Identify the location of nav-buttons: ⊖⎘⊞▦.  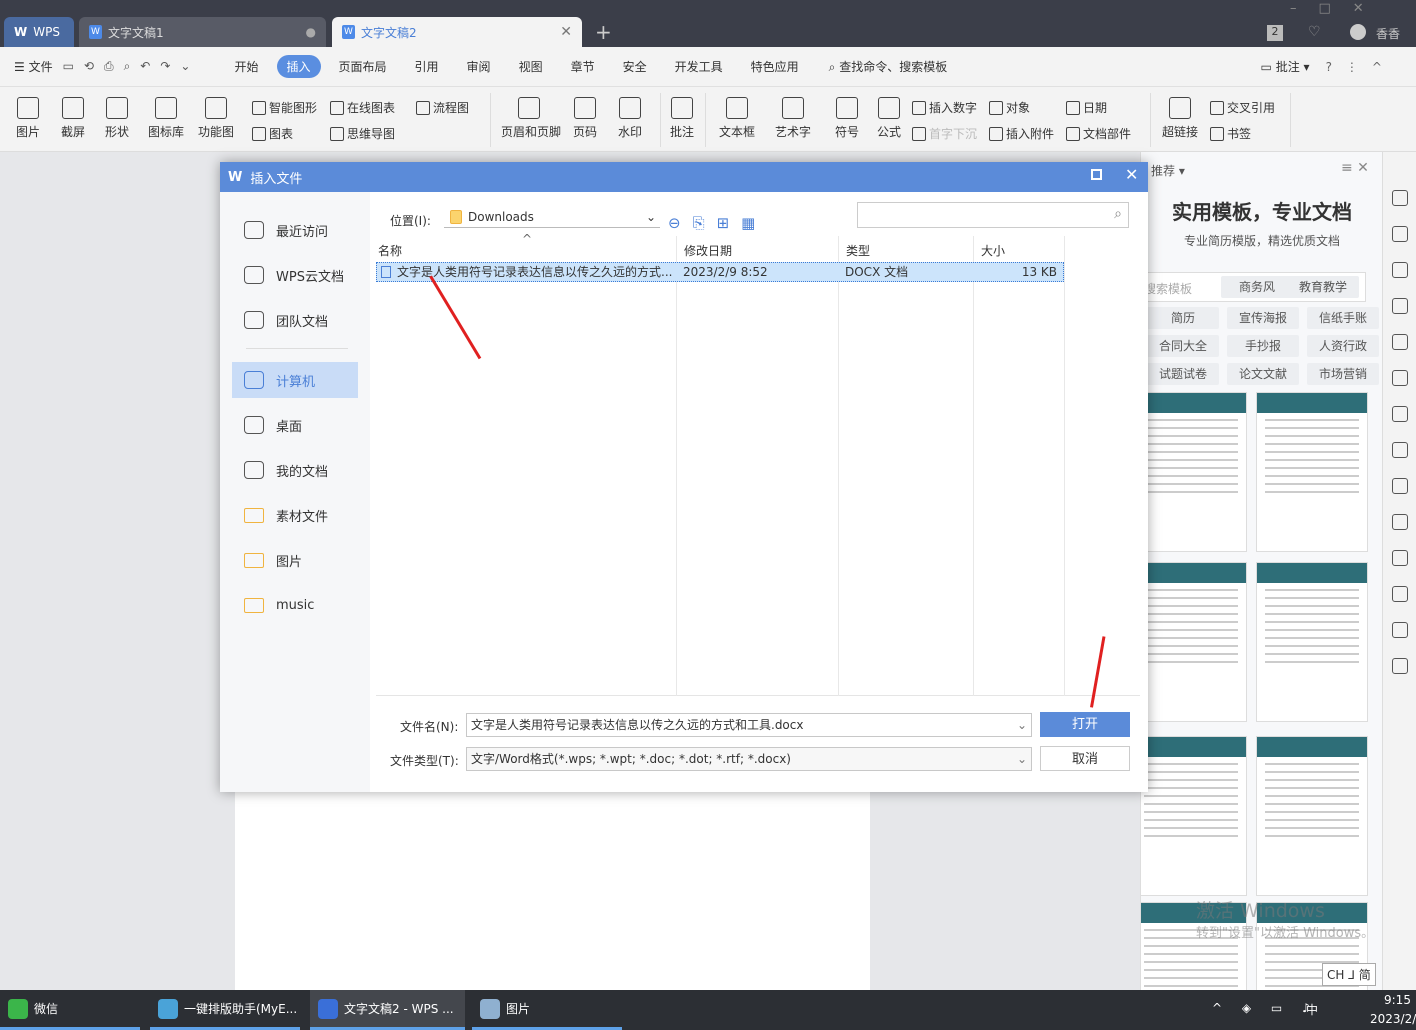
(717, 223).